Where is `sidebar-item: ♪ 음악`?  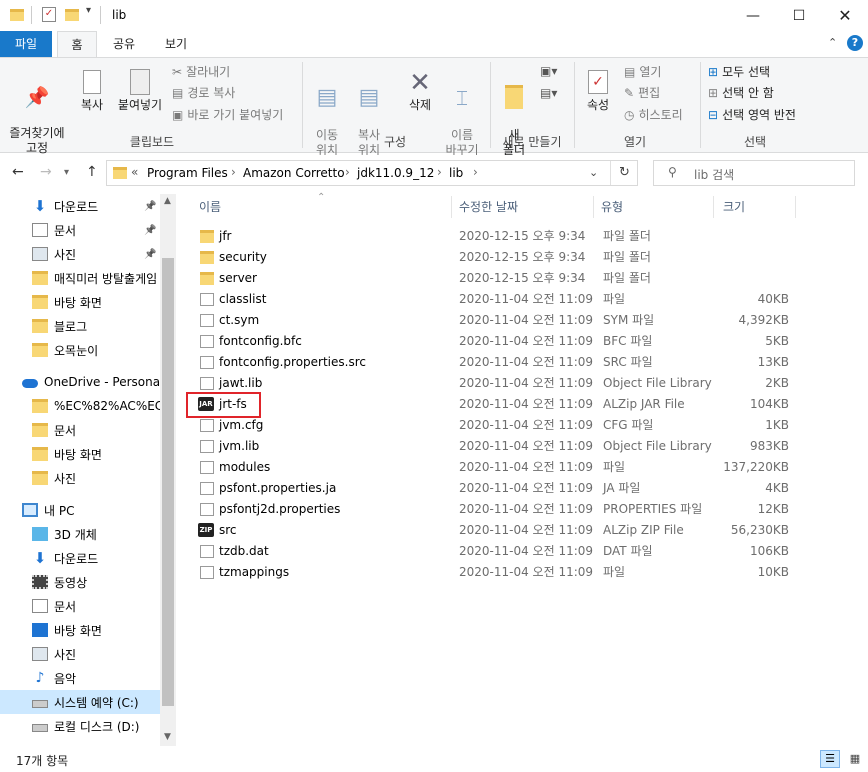 sidebar-item: ♪ 음악 is located at coordinates (80, 678).